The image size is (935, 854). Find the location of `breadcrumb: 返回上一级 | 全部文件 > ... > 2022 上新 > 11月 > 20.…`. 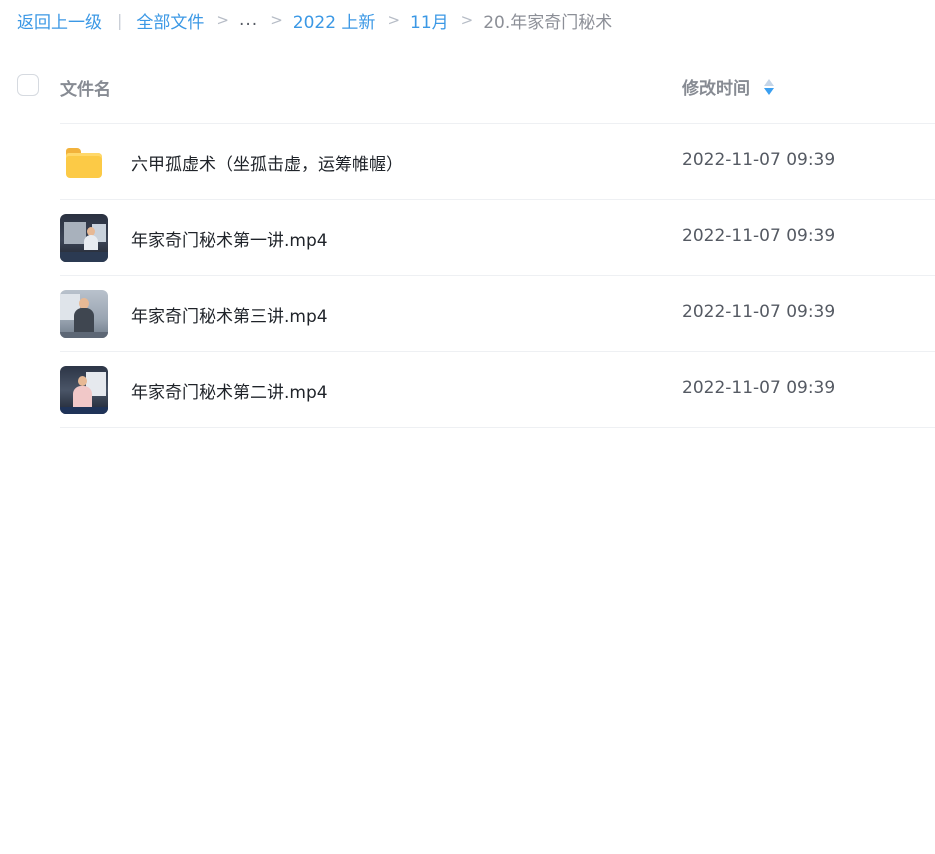

breadcrumb: 返回上一级 | 全部文件 > ... > 2022 上新 > 11月 > 20.… is located at coordinates (315, 20).